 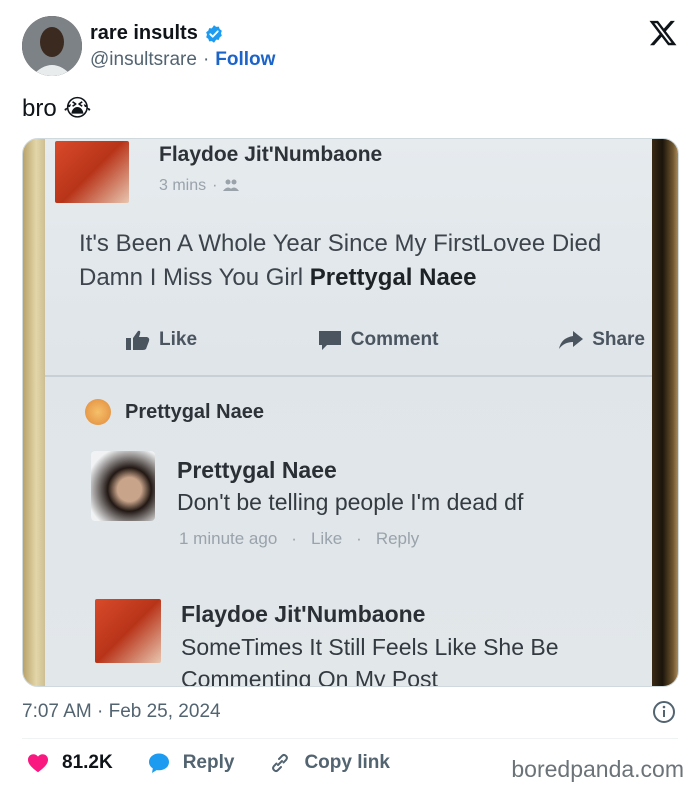 What do you see at coordinates (57, 108) in the screenshot?
I see `tweet-text: bro 😭` at bounding box center [57, 108].